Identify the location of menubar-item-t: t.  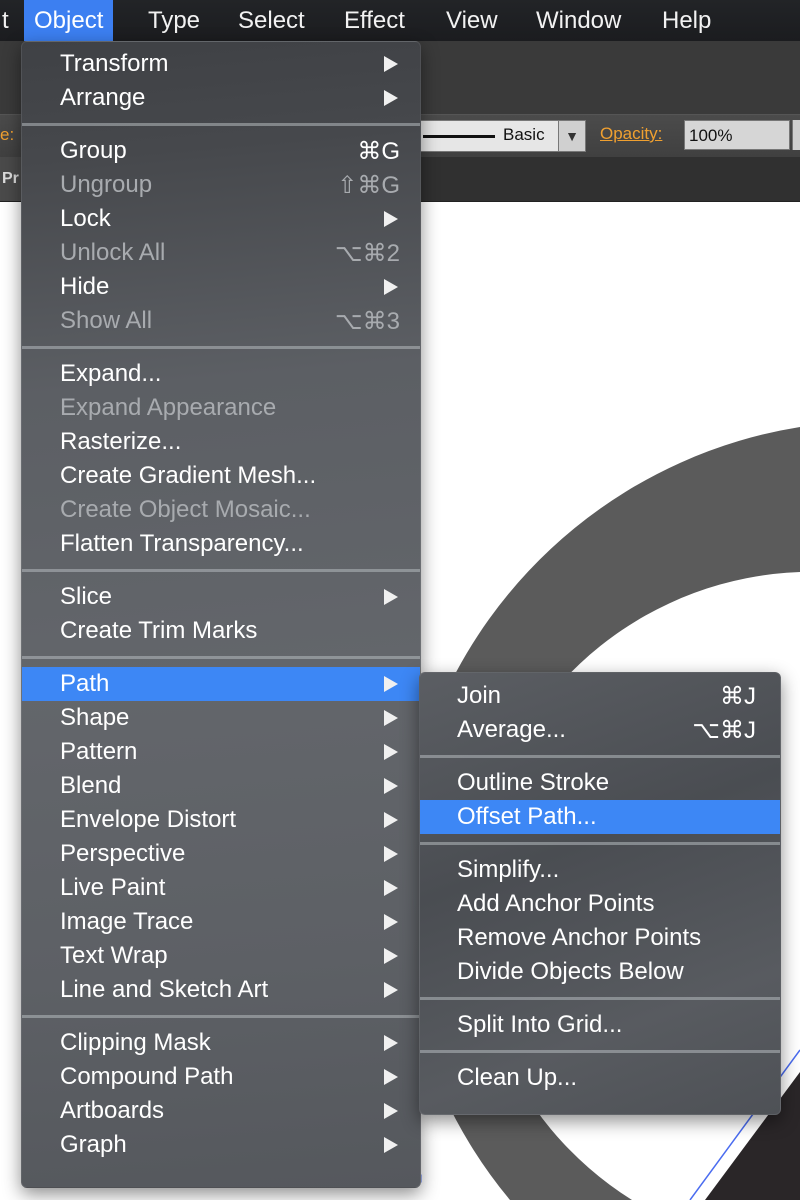
(9, 20).